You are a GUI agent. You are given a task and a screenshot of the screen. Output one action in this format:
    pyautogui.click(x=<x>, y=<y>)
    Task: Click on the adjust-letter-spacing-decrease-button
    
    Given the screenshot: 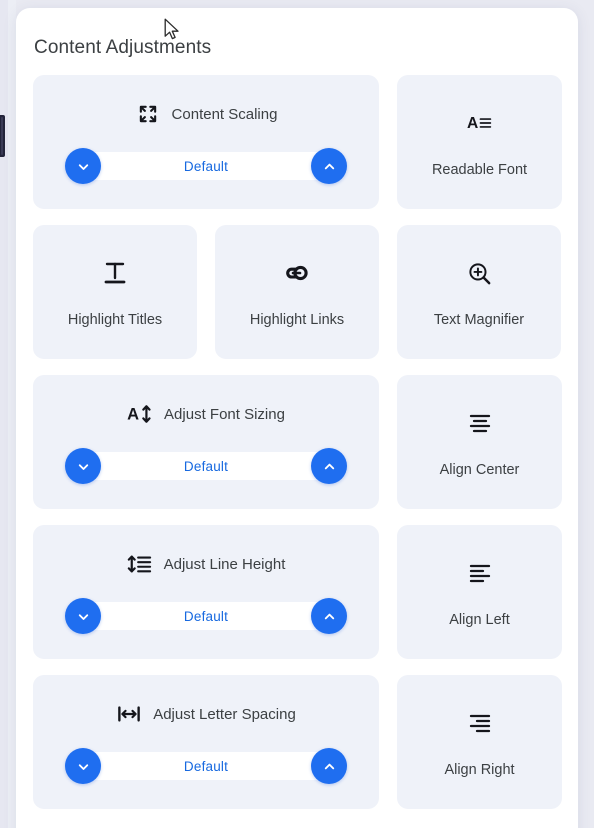 What is the action you would take?
    pyautogui.click(x=83, y=766)
    